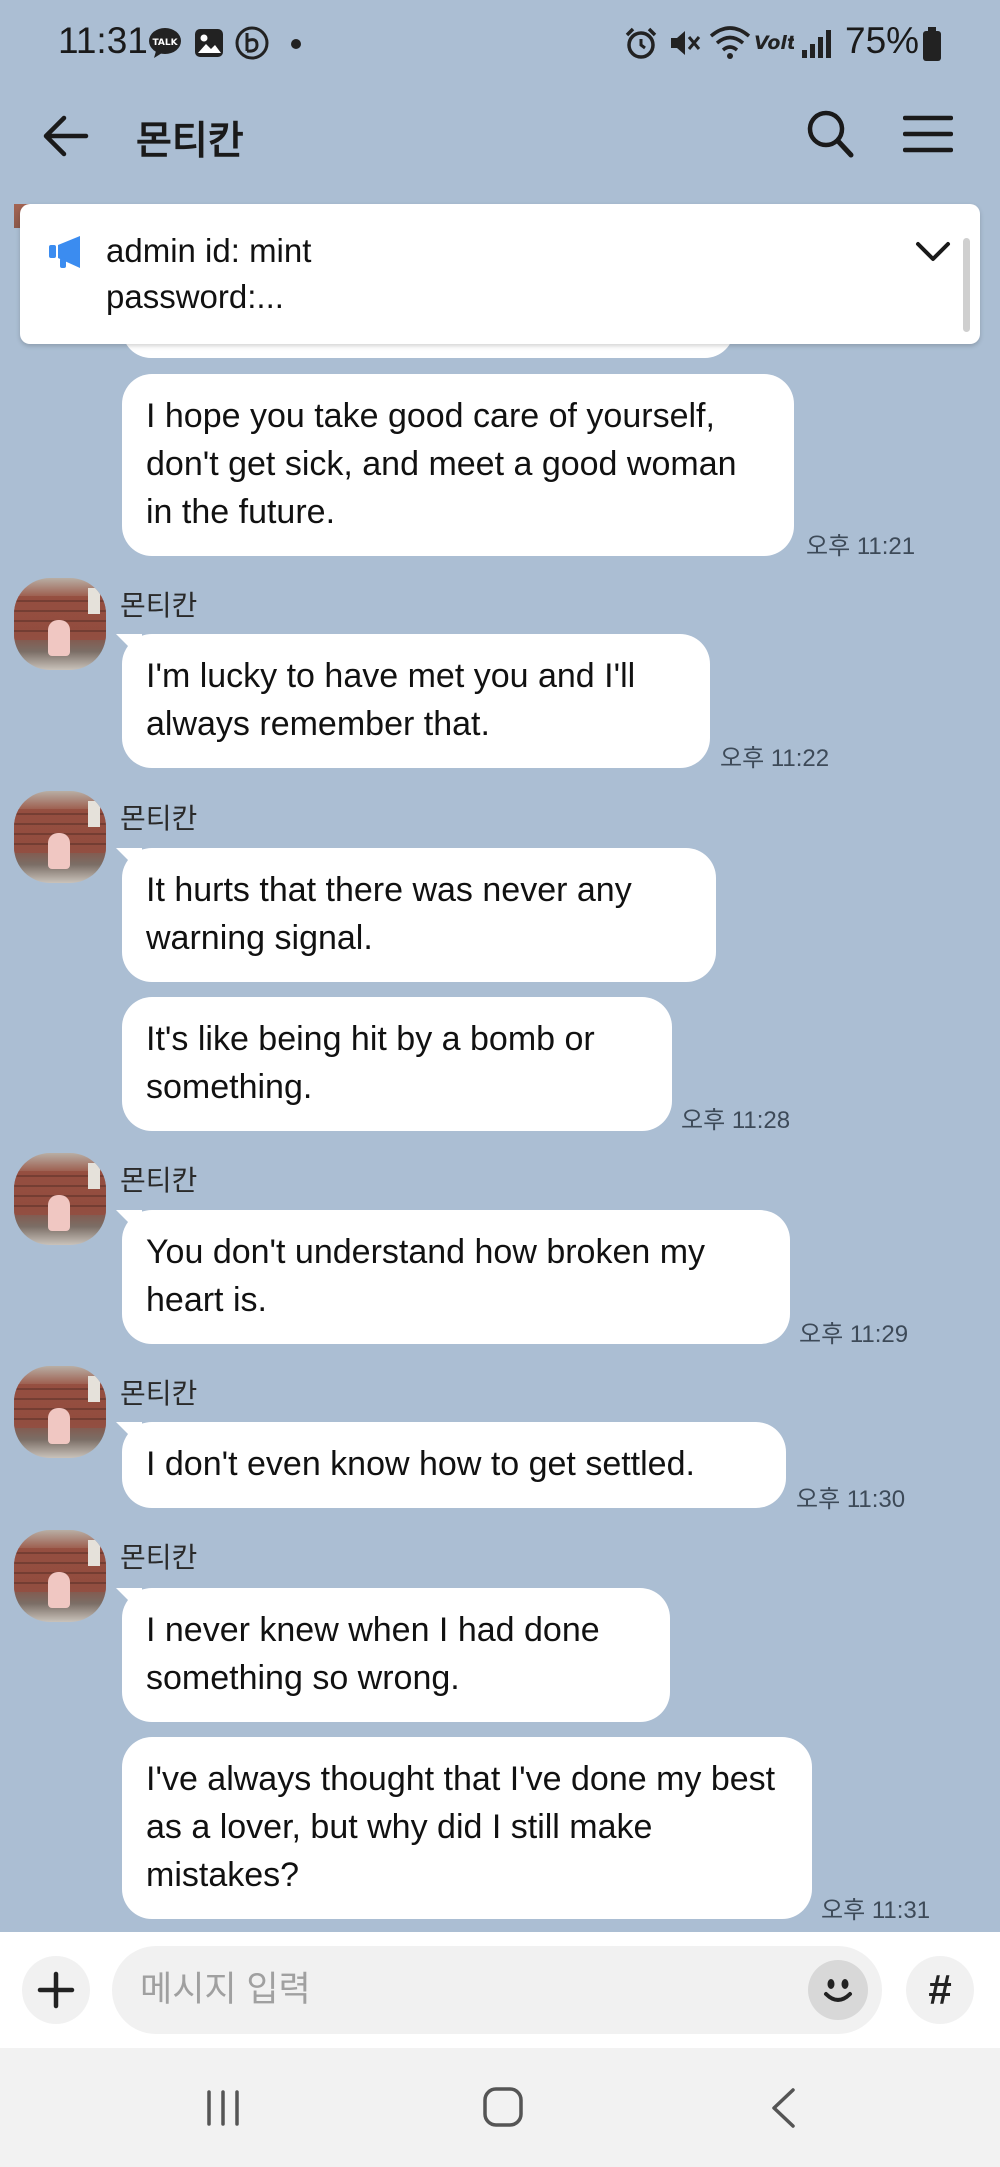 The image size is (1000, 2167). I want to click on home-icon, so click(503, 2107).